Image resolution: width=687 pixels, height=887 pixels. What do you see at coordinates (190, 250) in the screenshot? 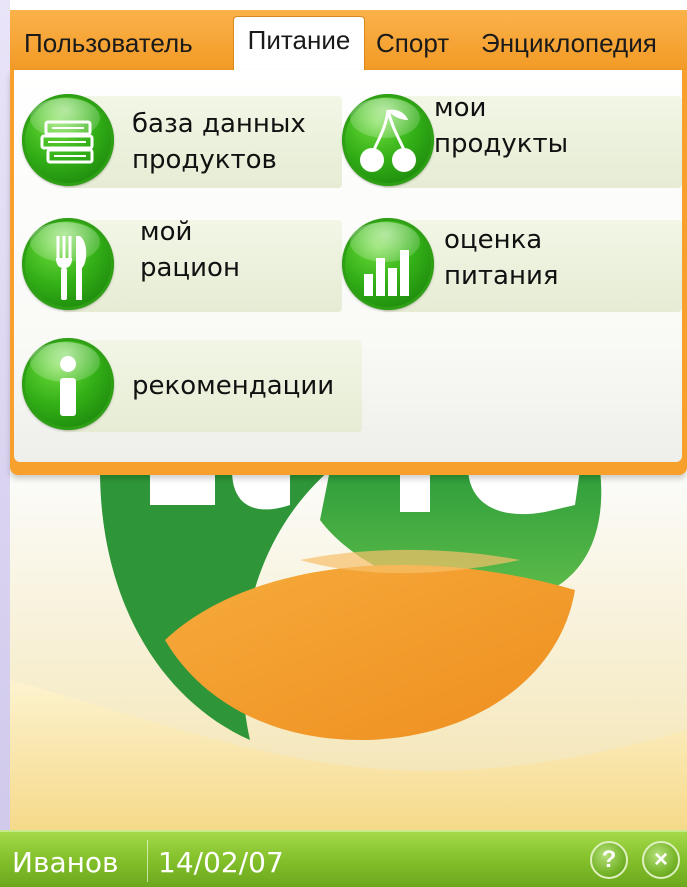
I see `menu-item-label: мой рацион` at bounding box center [190, 250].